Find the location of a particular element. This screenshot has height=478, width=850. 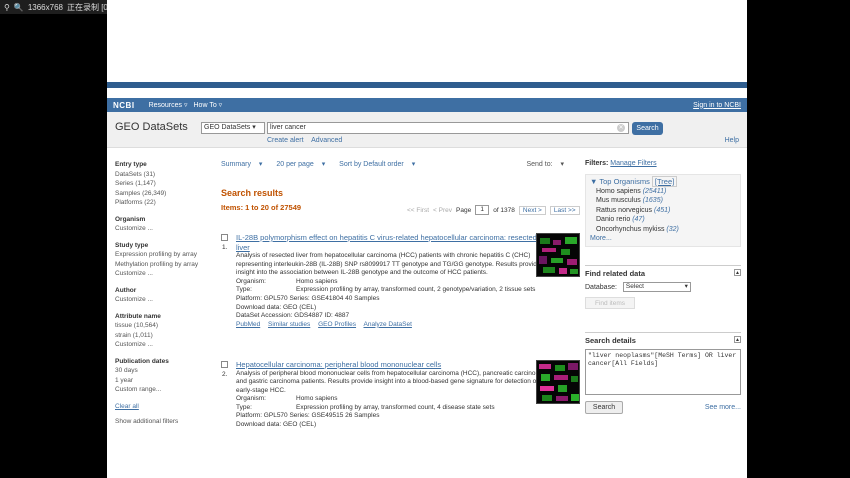

filter-item: Platforms (22) is located at coordinates (163, 203).